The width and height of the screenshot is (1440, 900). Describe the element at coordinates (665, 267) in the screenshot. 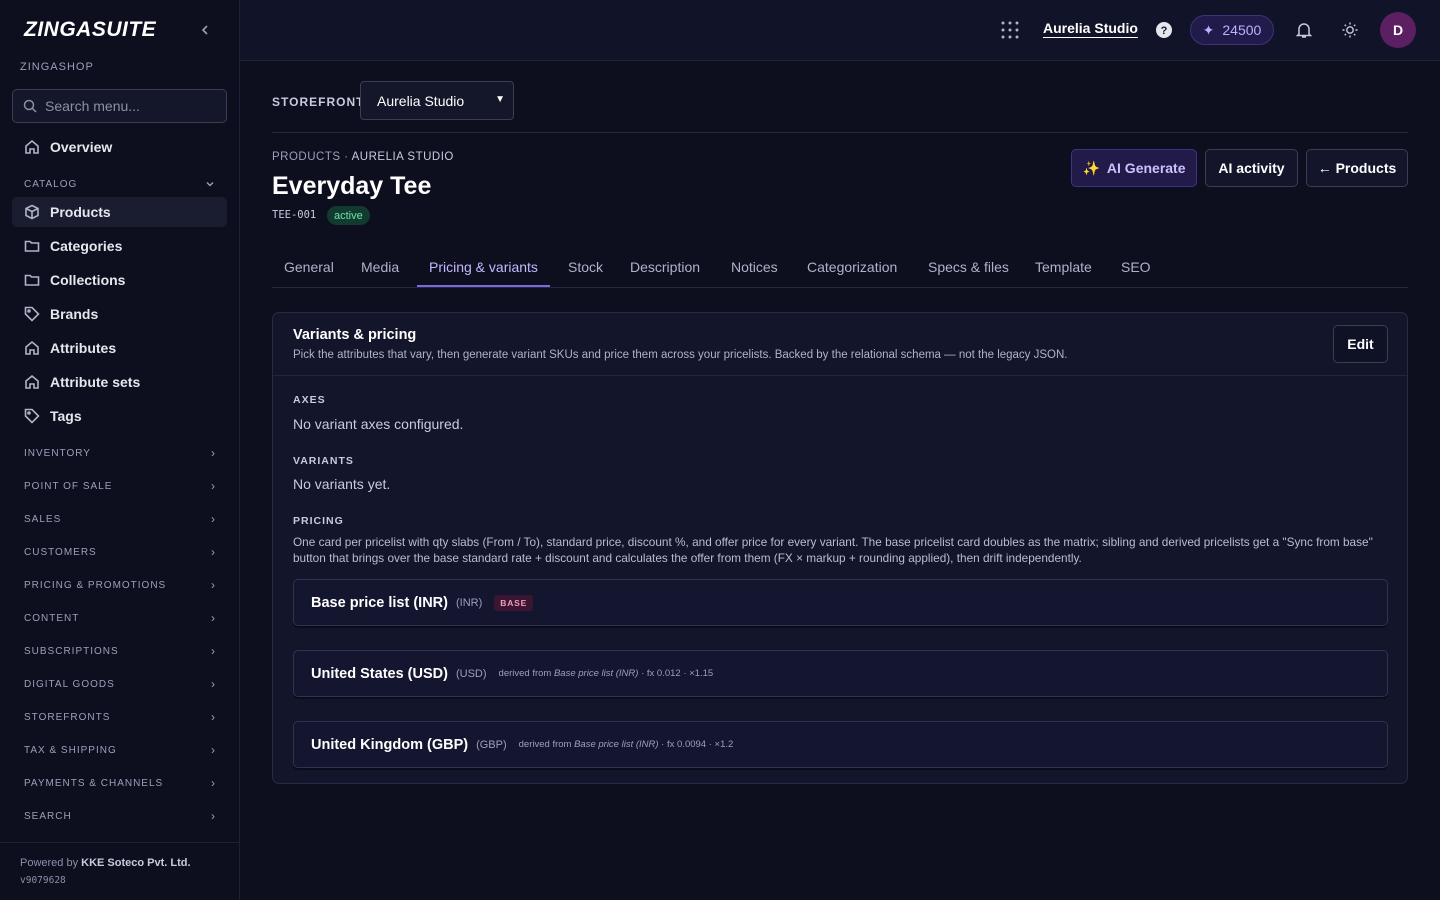

I see `tab-description: Description` at that location.